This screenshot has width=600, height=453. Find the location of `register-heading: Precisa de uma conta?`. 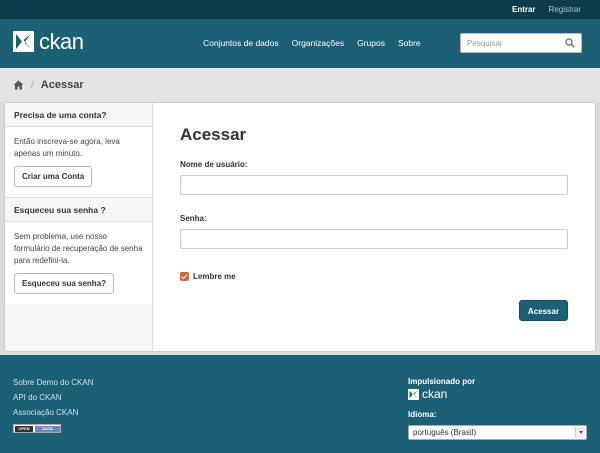

register-heading: Precisa de uma conta? is located at coordinates (78, 115).